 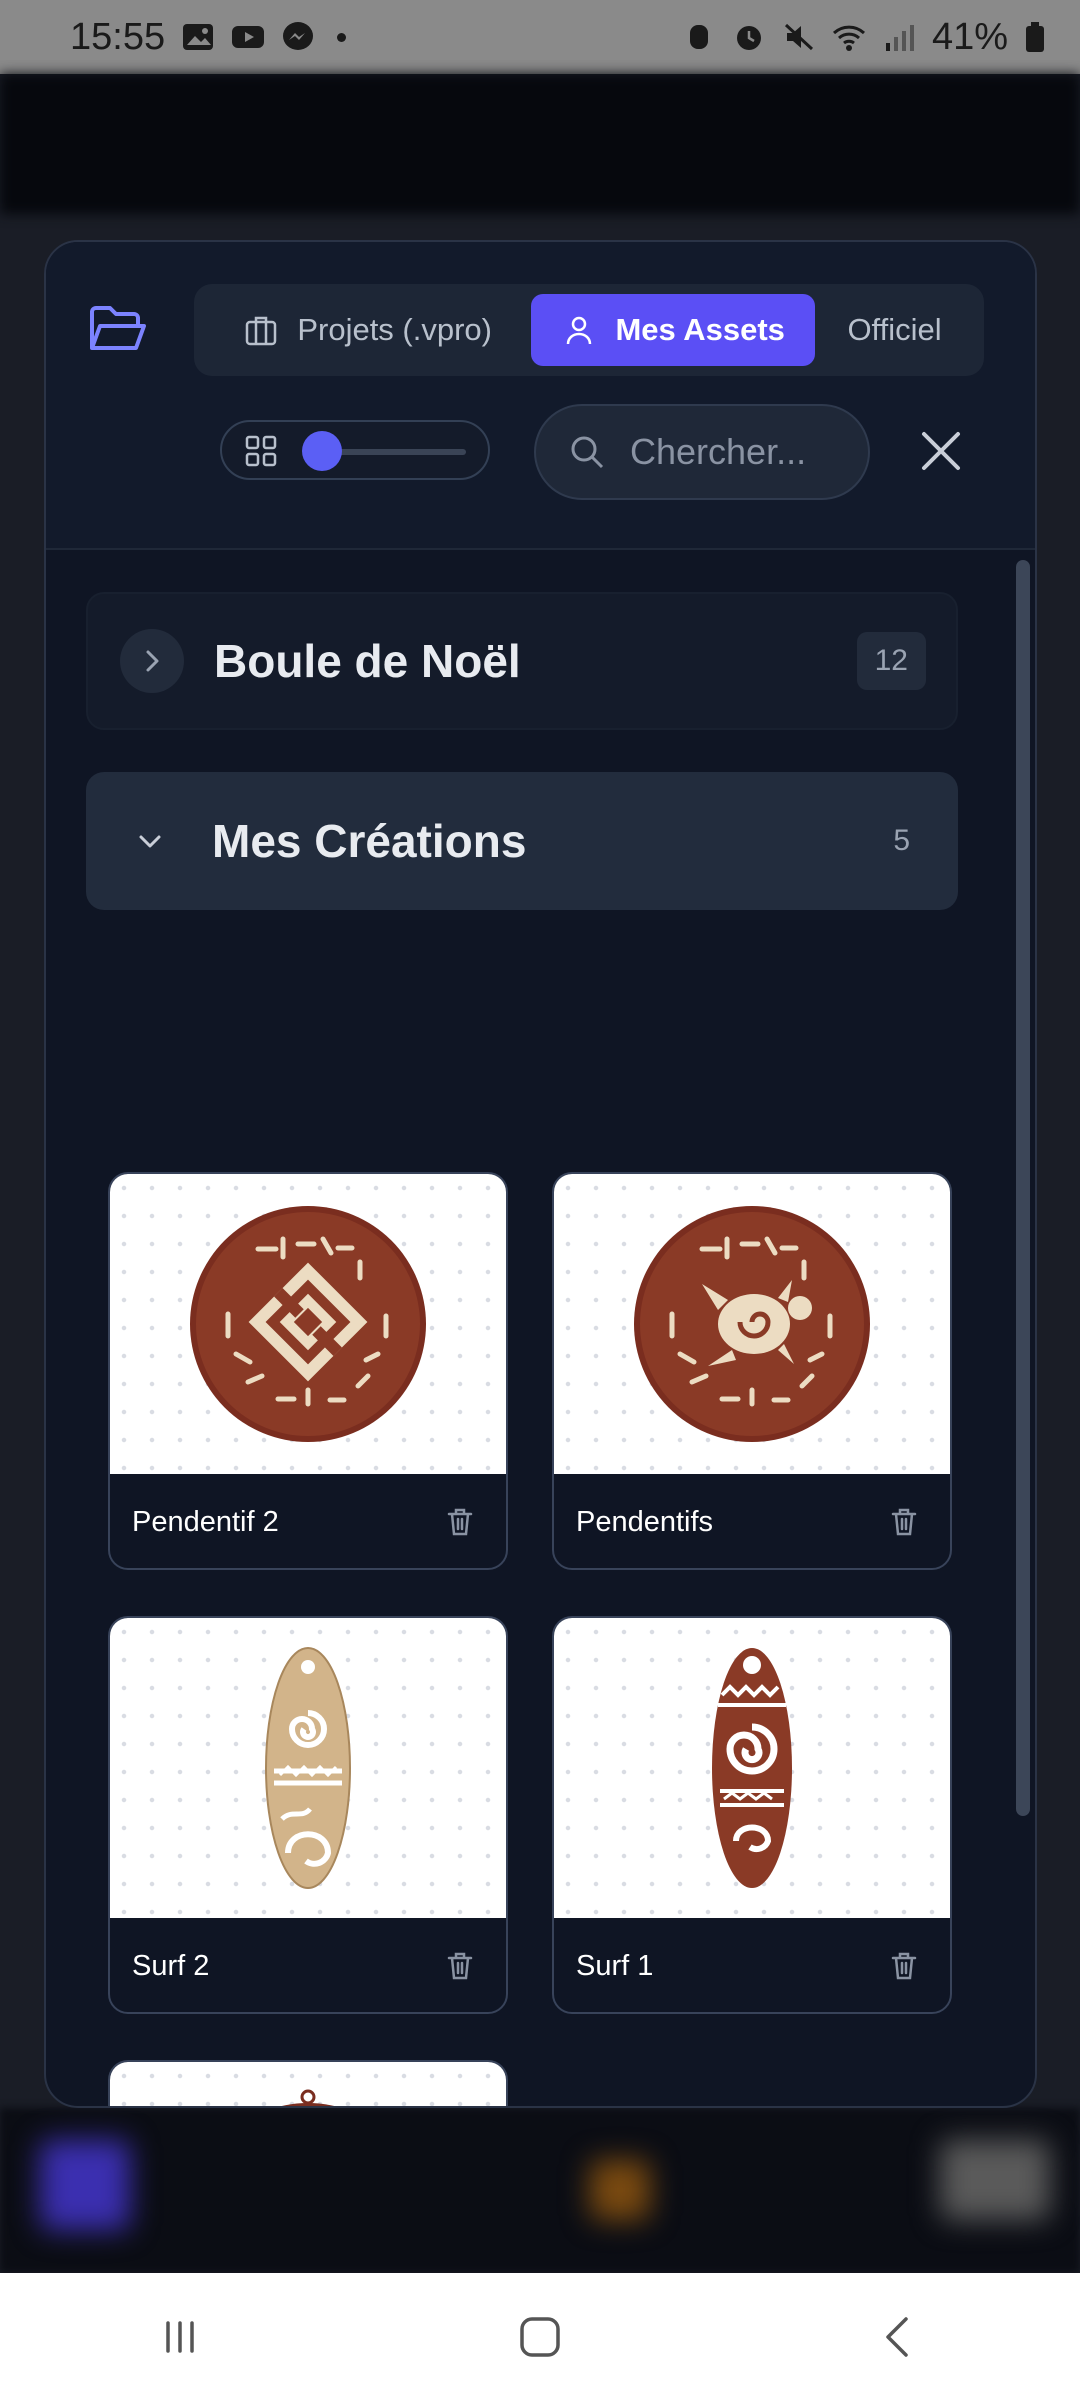 I want to click on signal-icon, so click(x=899, y=38).